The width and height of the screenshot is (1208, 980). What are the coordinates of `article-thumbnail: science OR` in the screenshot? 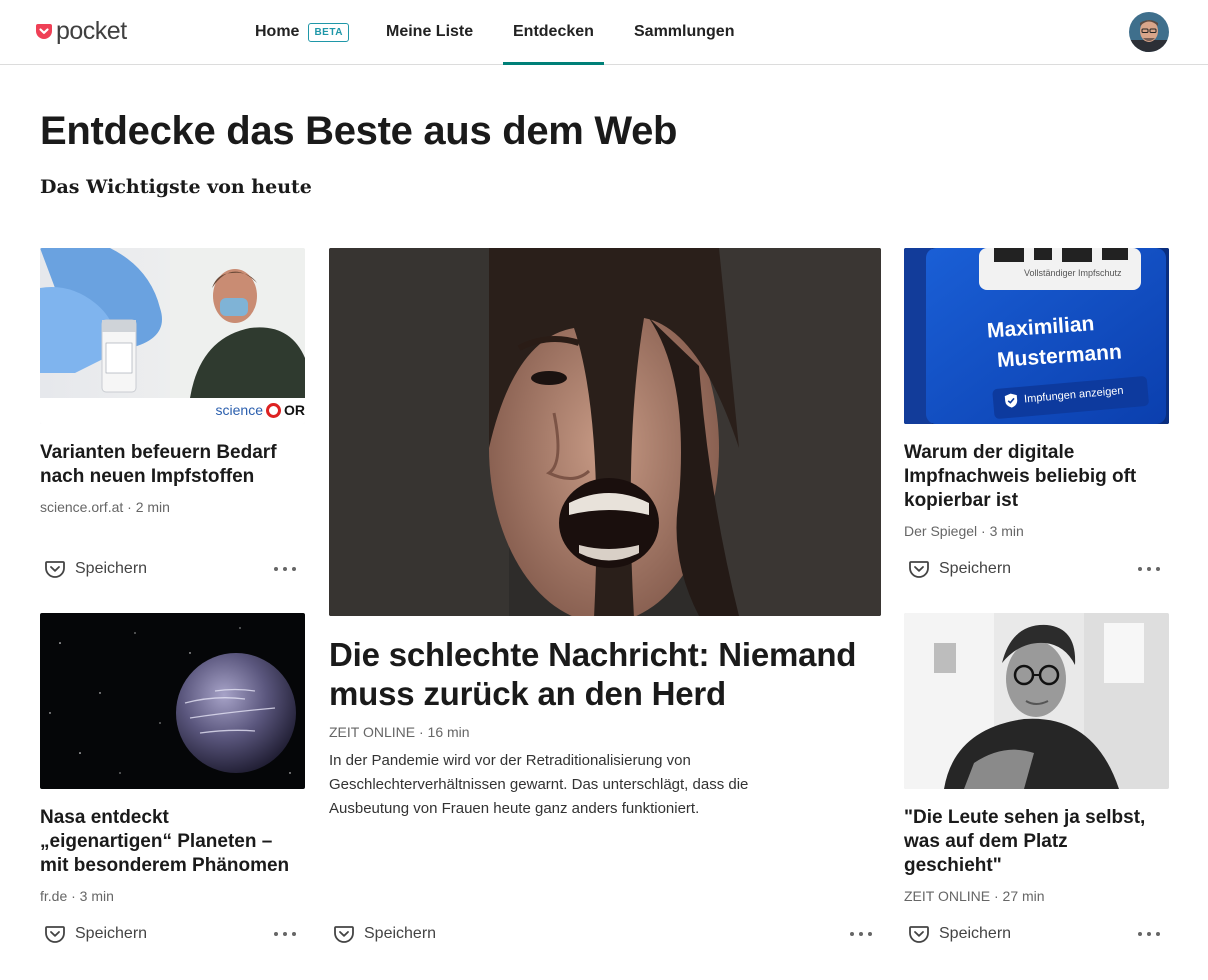 It's located at (172, 336).